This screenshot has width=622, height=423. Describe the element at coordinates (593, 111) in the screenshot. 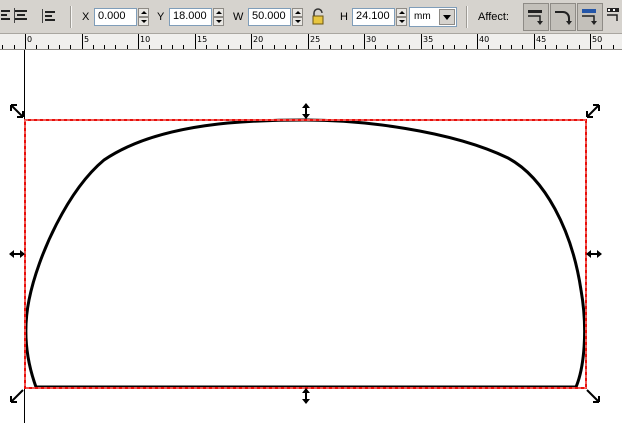

I see `scale-handle-top-right` at that location.